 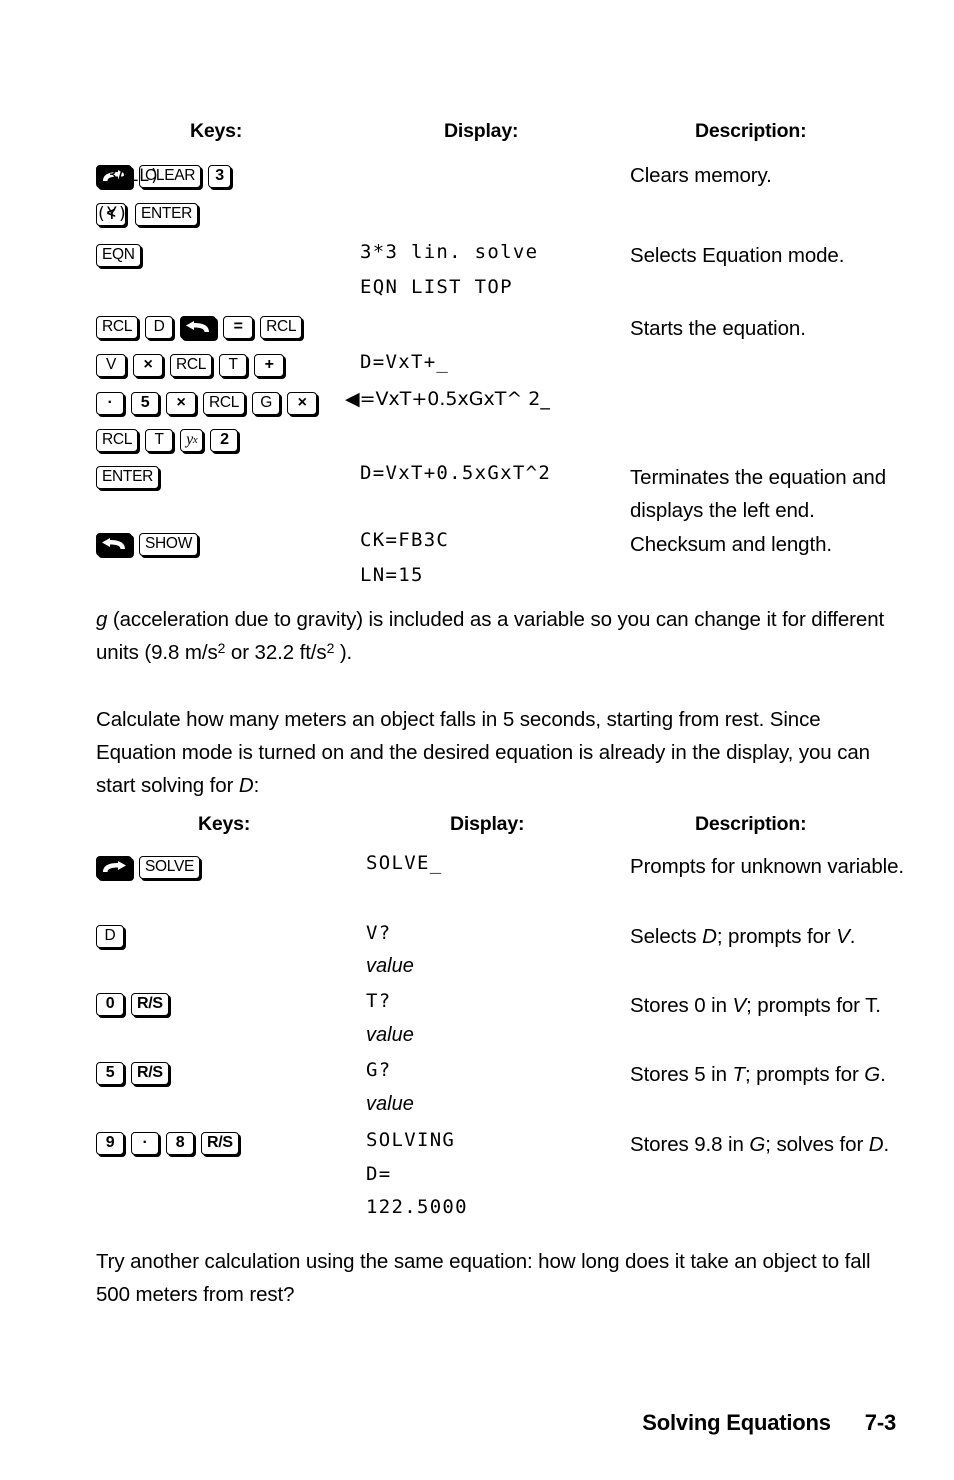 What do you see at coordinates (110, 1143) in the screenshot?
I see `digit-9-key: 9` at bounding box center [110, 1143].